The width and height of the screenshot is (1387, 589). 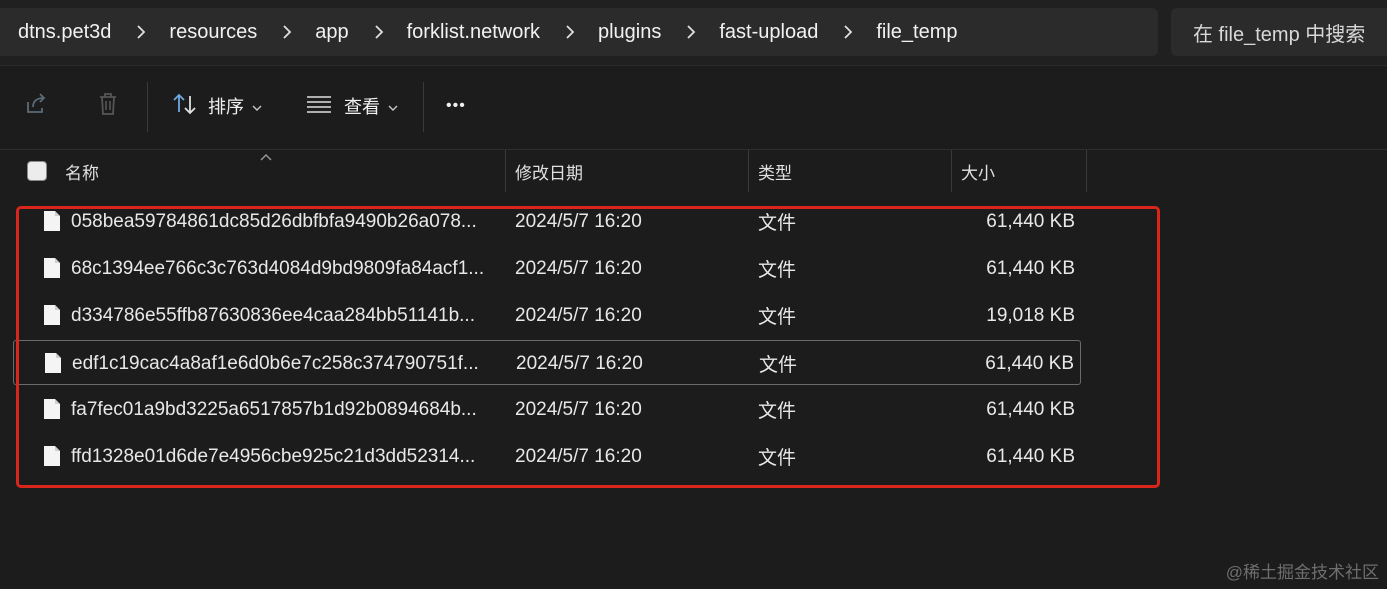 I want to click on share-icon, so click(x=36, y=106).